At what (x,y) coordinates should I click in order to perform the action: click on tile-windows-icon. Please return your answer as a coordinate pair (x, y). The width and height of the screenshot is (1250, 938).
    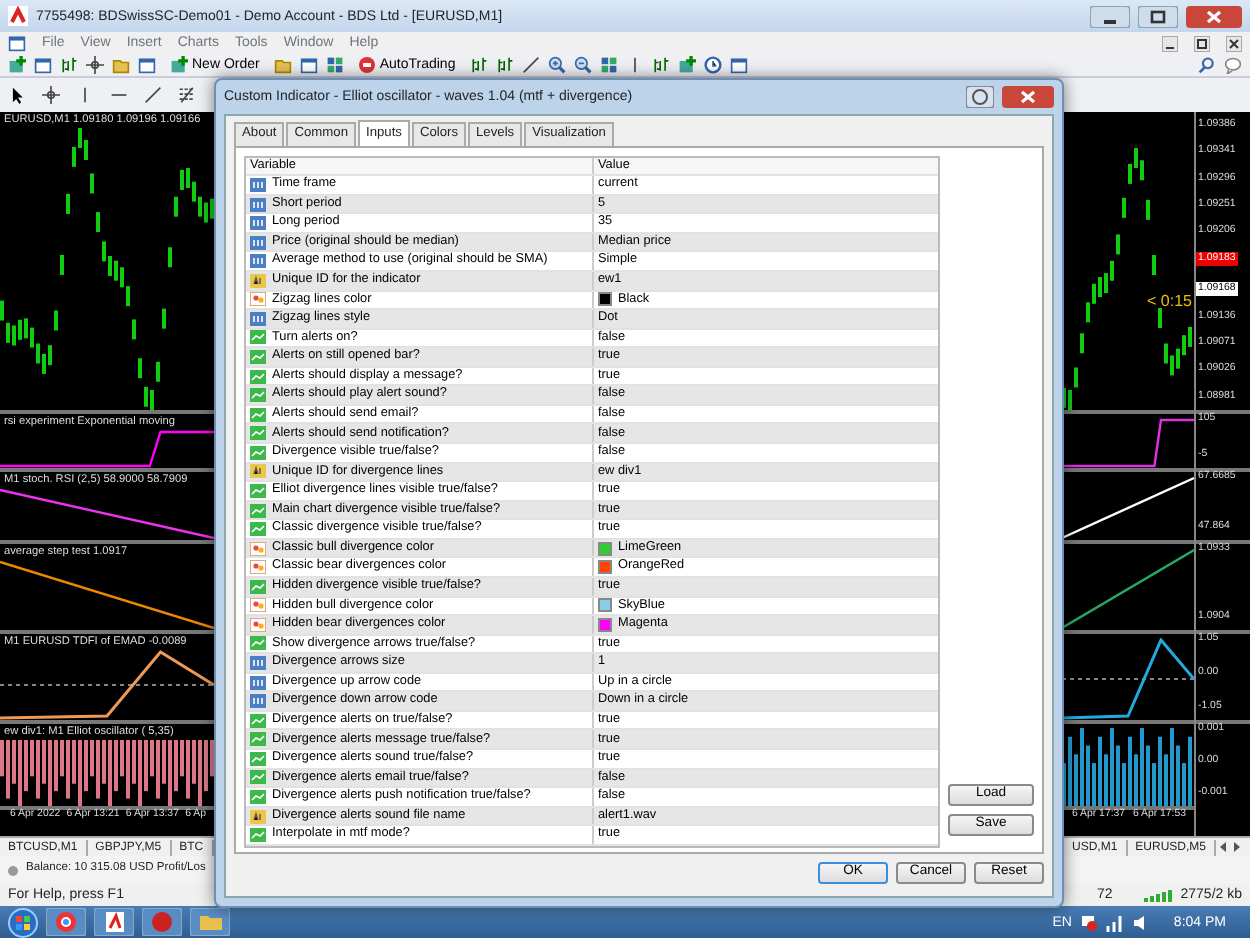
    Looking at the image, I should click on (608, 65).